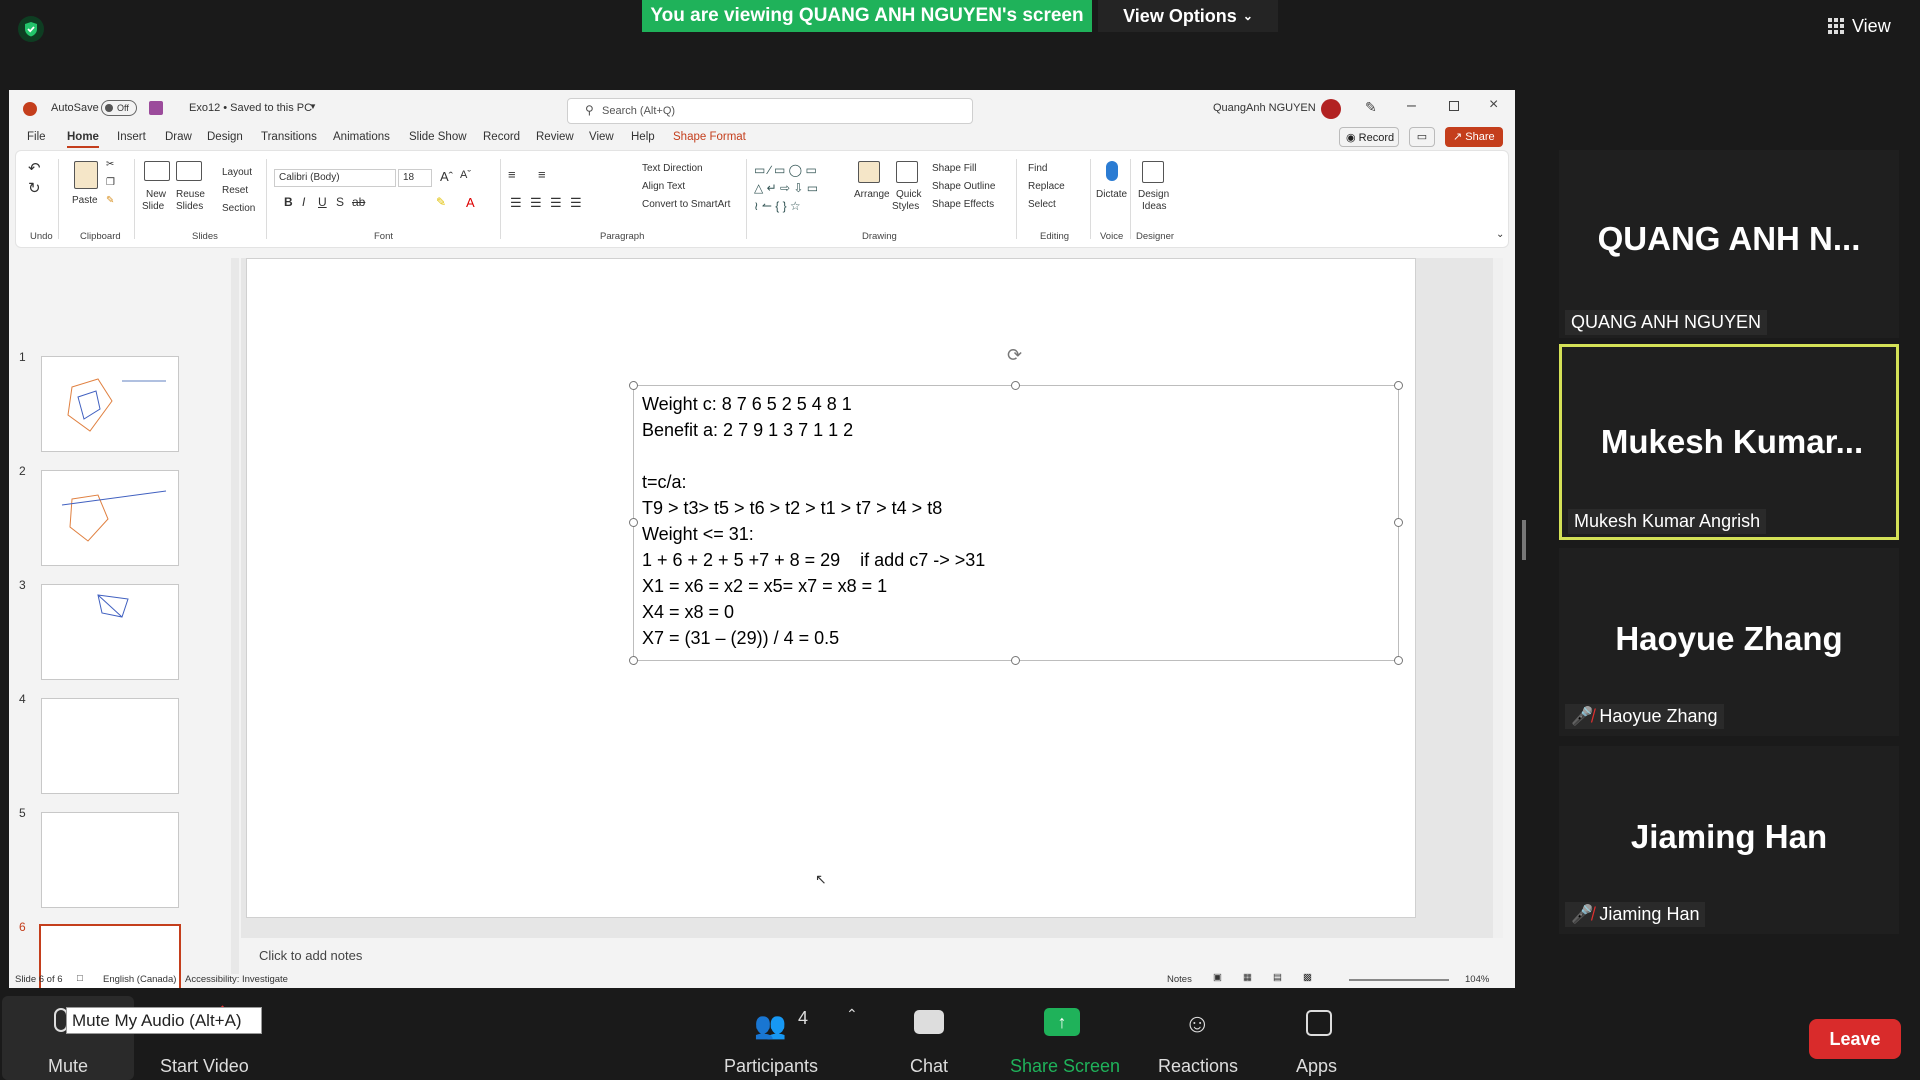  What do you see at coordinates (872, 194) in the screenshot?
I see `arrange-button: Arrange` at bounding box center [872, 194].